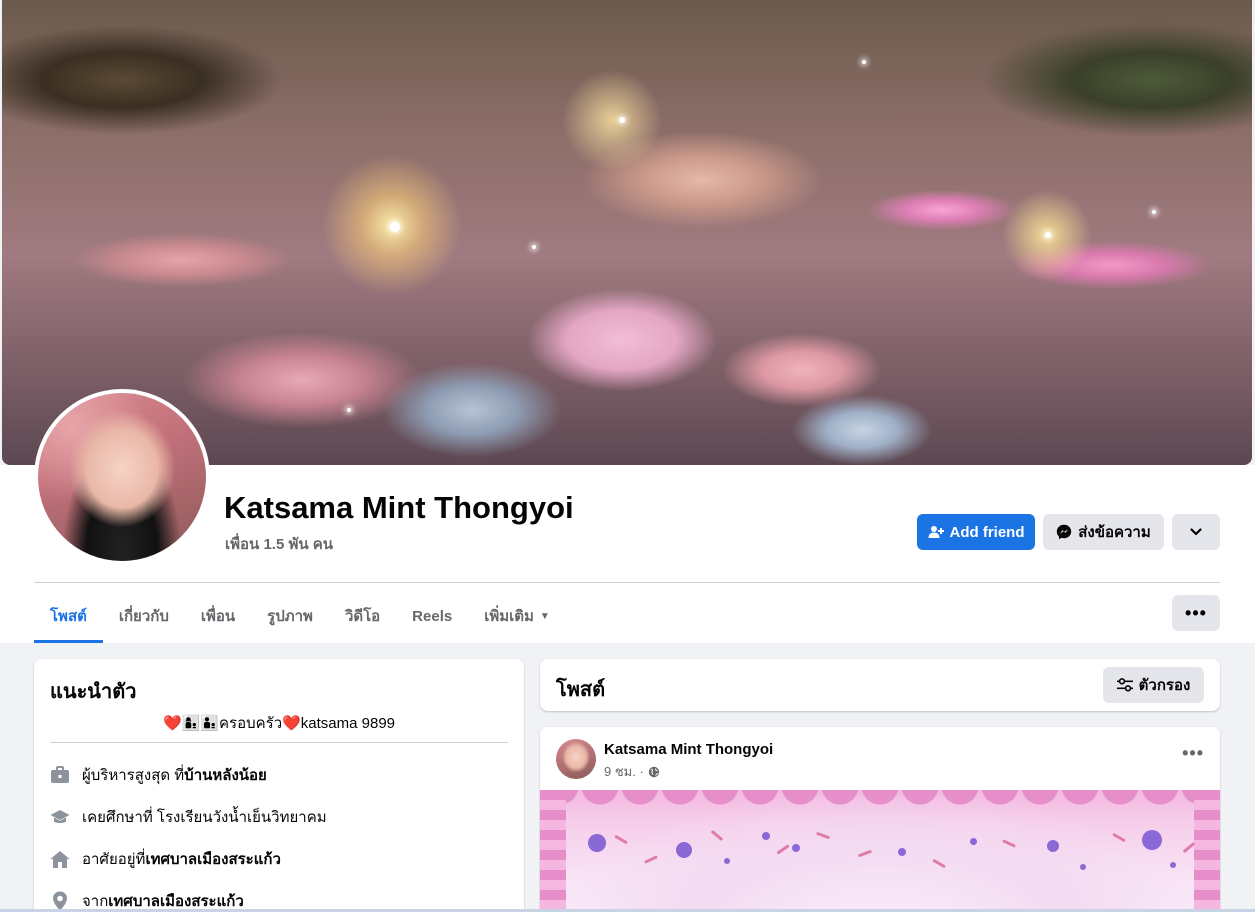 The height and width of the screenshot is (912, 1255). I want to click on post-card: Katsama Mint Thongyoi 9 ชม. · •••, so click(880, 819).